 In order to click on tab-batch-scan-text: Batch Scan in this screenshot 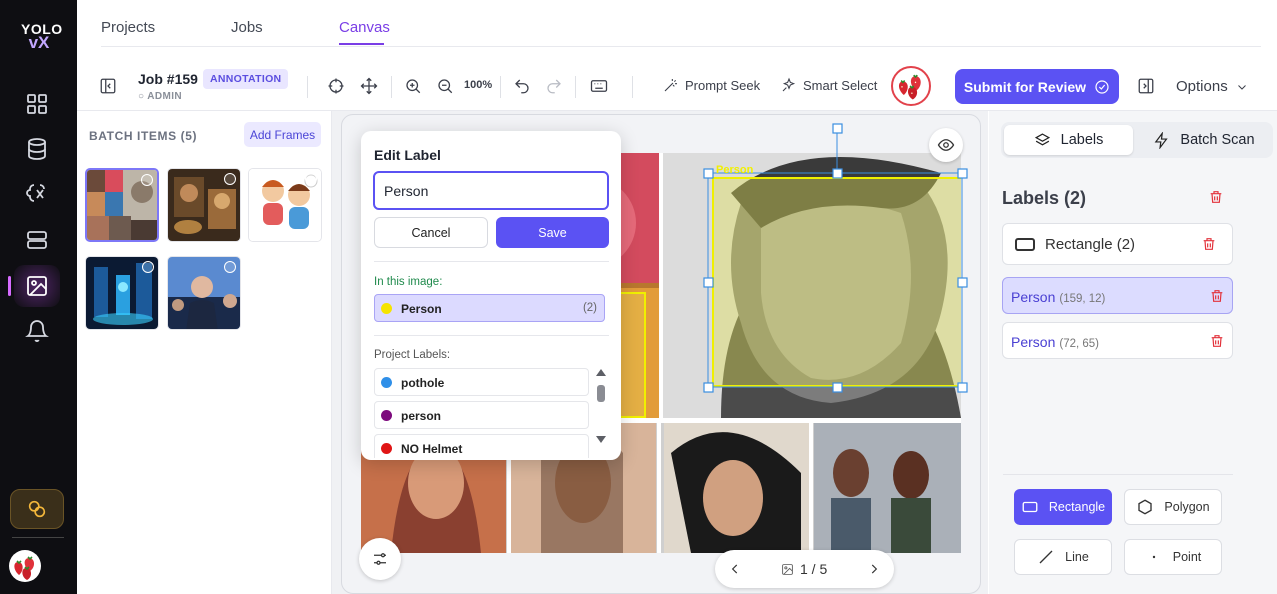, I will do `click(1217, 140)`.